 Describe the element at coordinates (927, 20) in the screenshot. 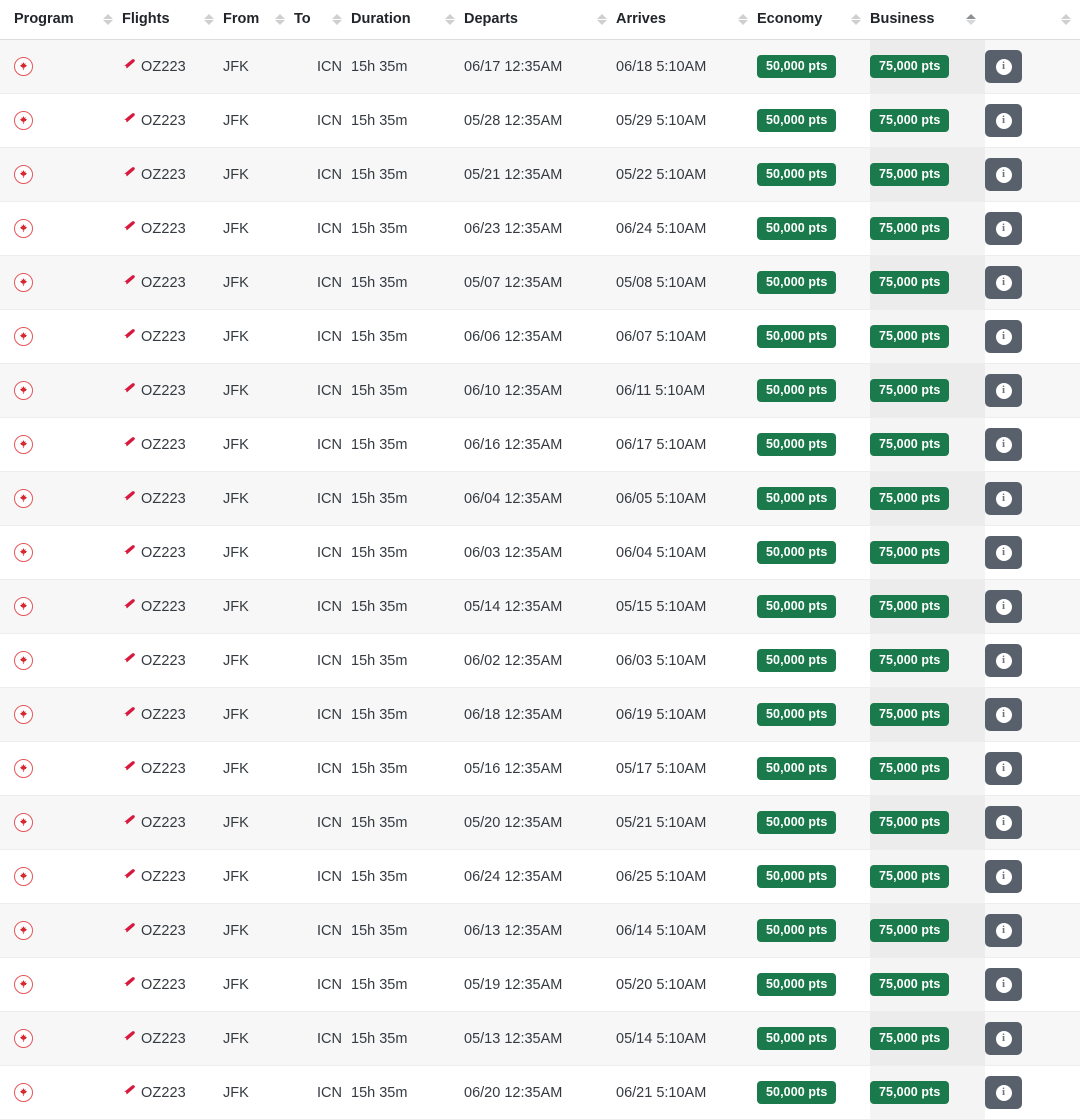

I see `column-header-business: Business` at that location.